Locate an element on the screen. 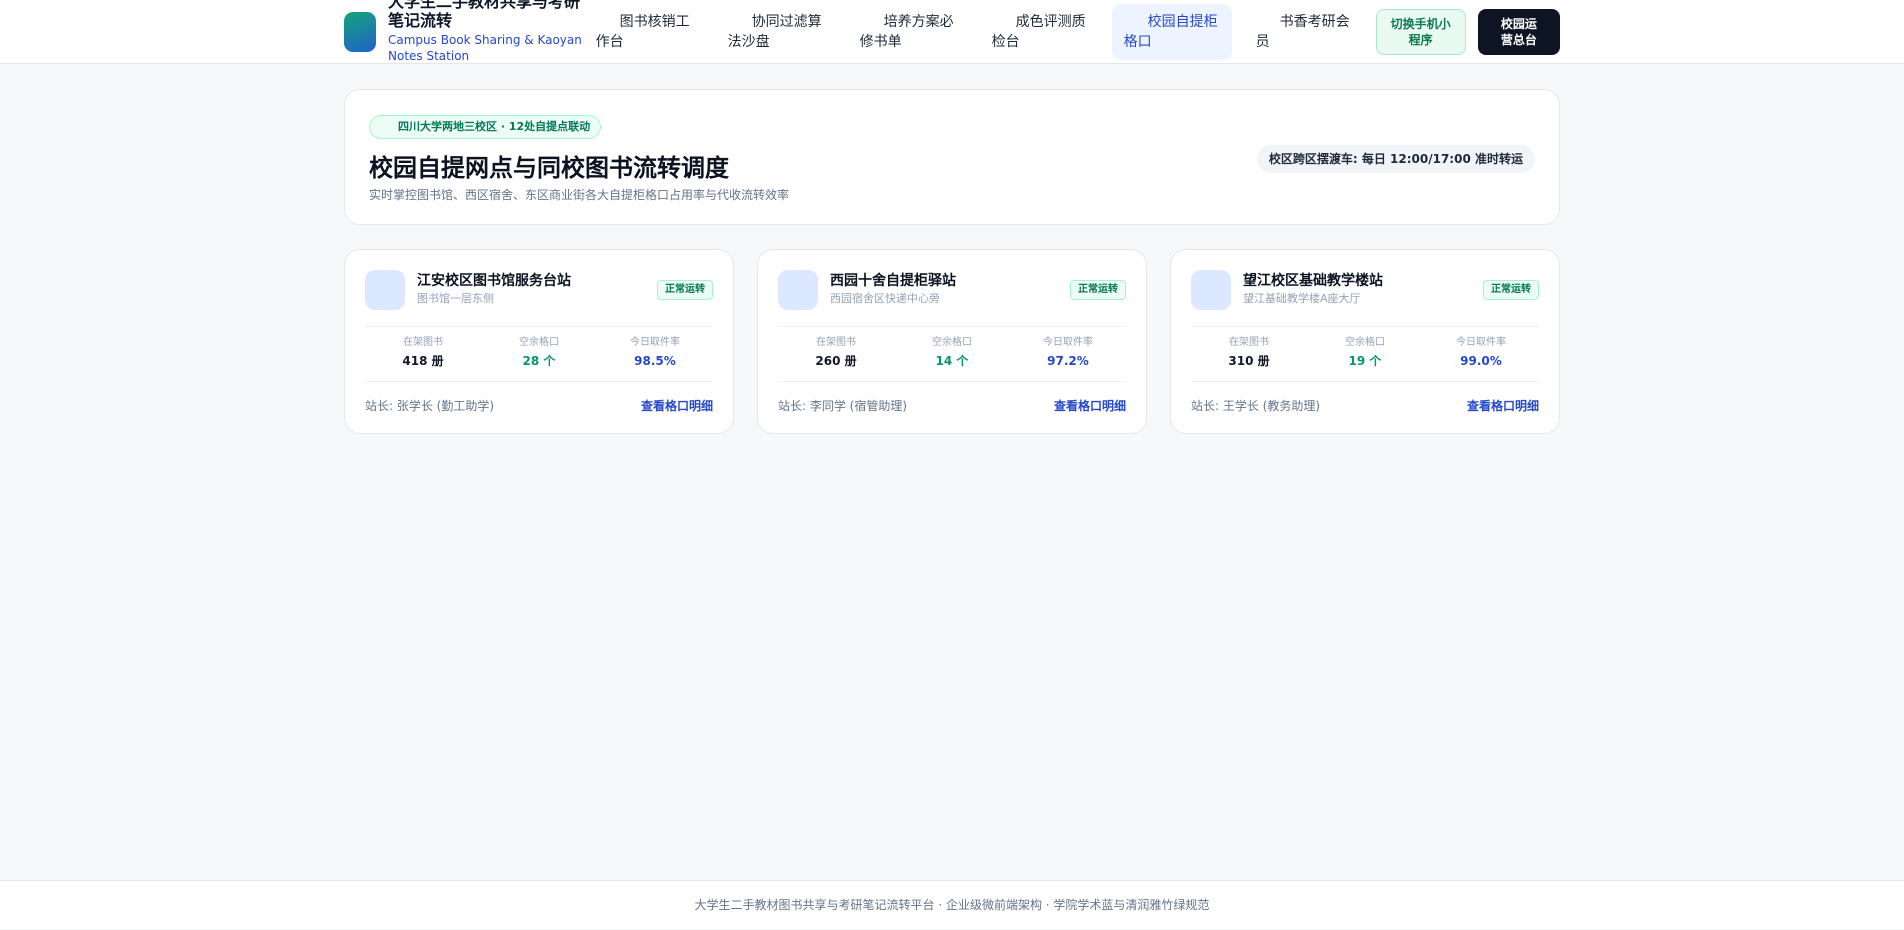 The width and height of the screenshot is (1904, 930). station-location: 图书馆一层东侧 is located at coordinates (455, 298).